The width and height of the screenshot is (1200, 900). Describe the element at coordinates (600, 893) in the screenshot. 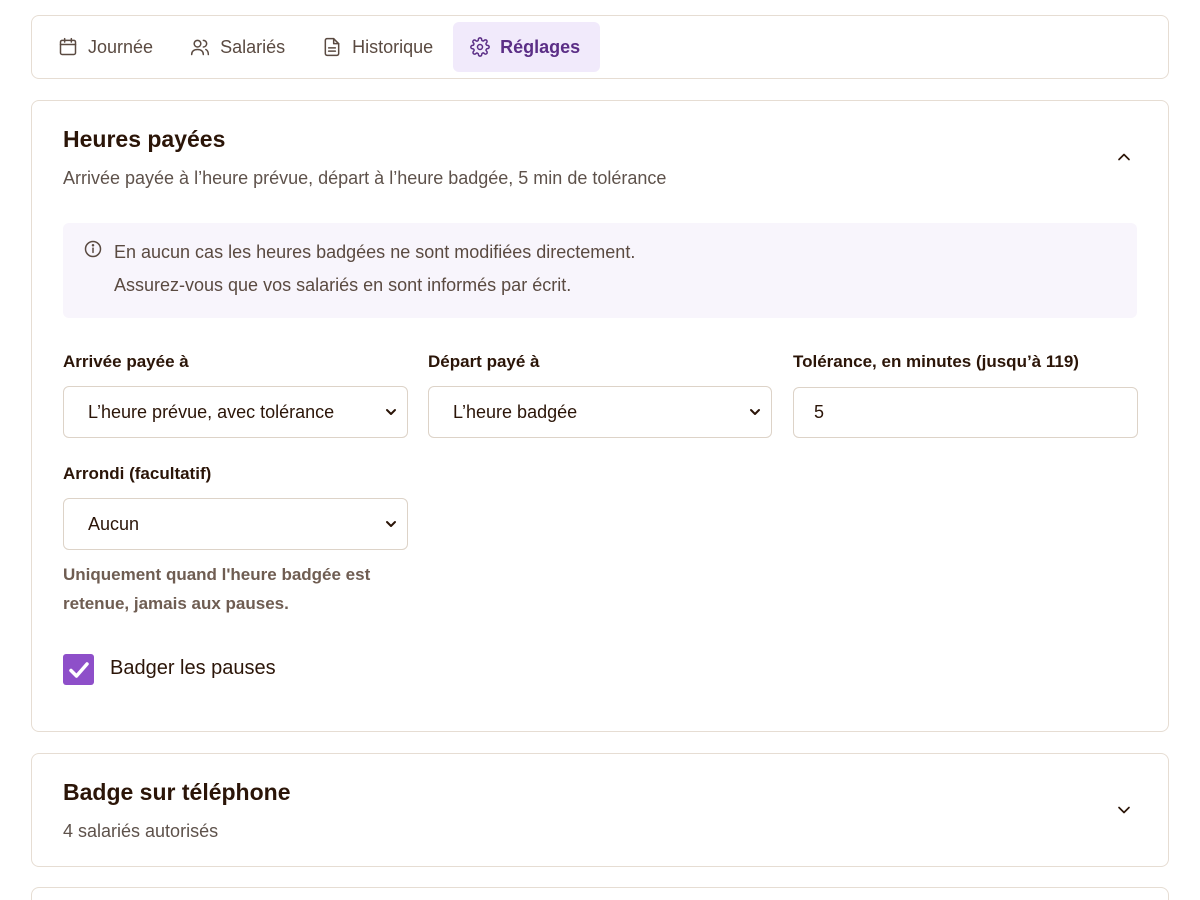

I see `next-section` at that location.